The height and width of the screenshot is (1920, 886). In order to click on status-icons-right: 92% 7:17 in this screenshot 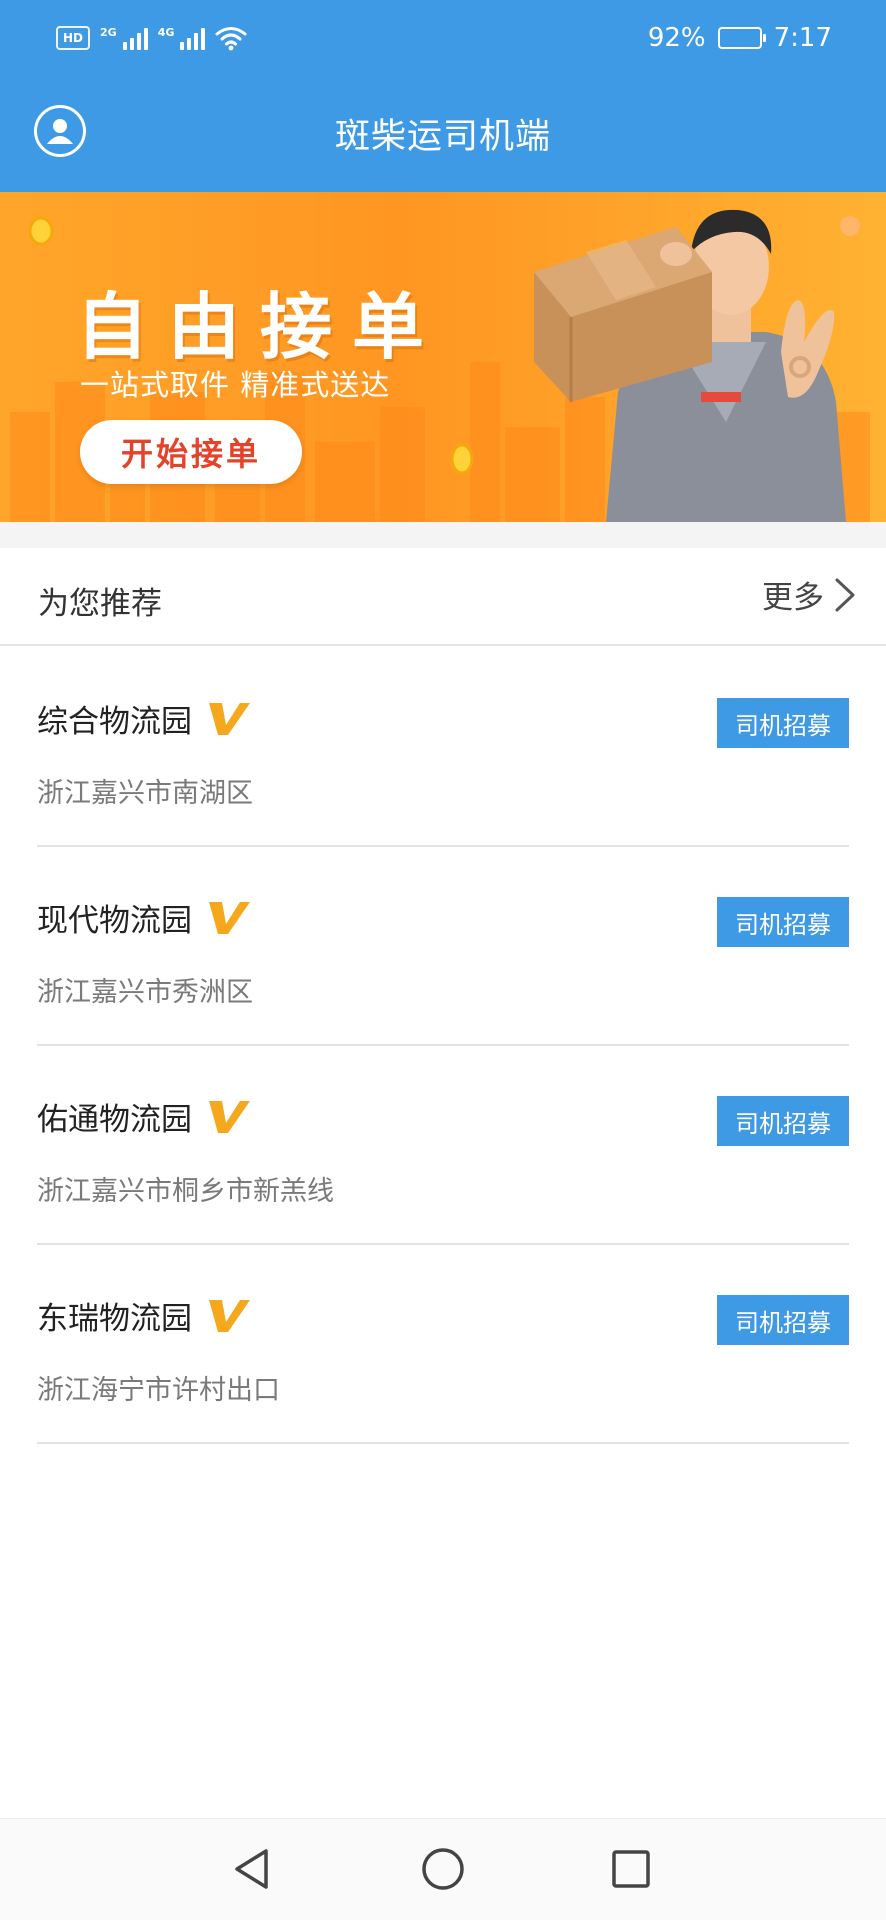, I will do `click(740, 38)`.